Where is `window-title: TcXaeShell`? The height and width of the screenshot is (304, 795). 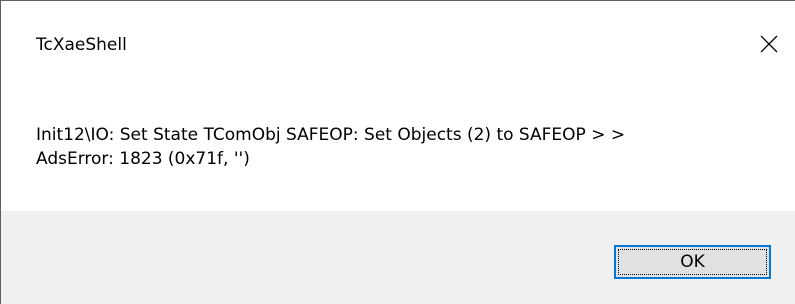 window-title: TcXaeShell is located at coordinates (81, 45).